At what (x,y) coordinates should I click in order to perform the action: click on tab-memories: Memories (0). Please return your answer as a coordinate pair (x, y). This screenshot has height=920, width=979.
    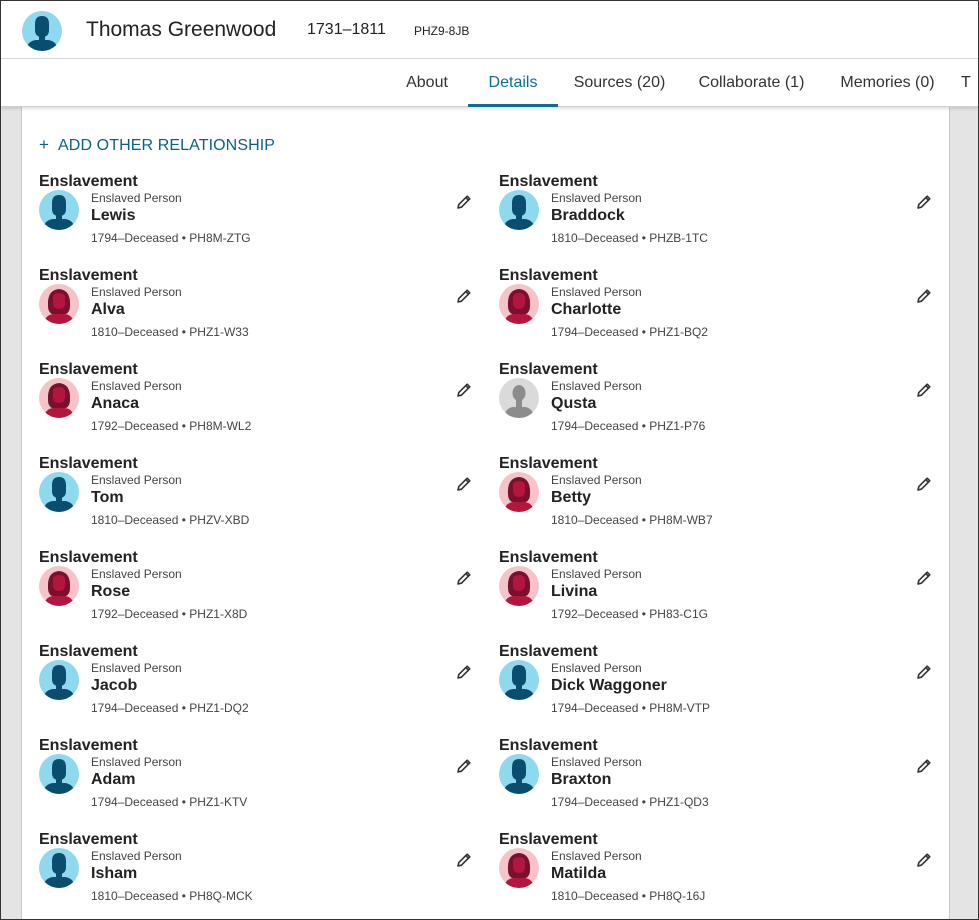
    Looking at the image, I should click on (887, 83).